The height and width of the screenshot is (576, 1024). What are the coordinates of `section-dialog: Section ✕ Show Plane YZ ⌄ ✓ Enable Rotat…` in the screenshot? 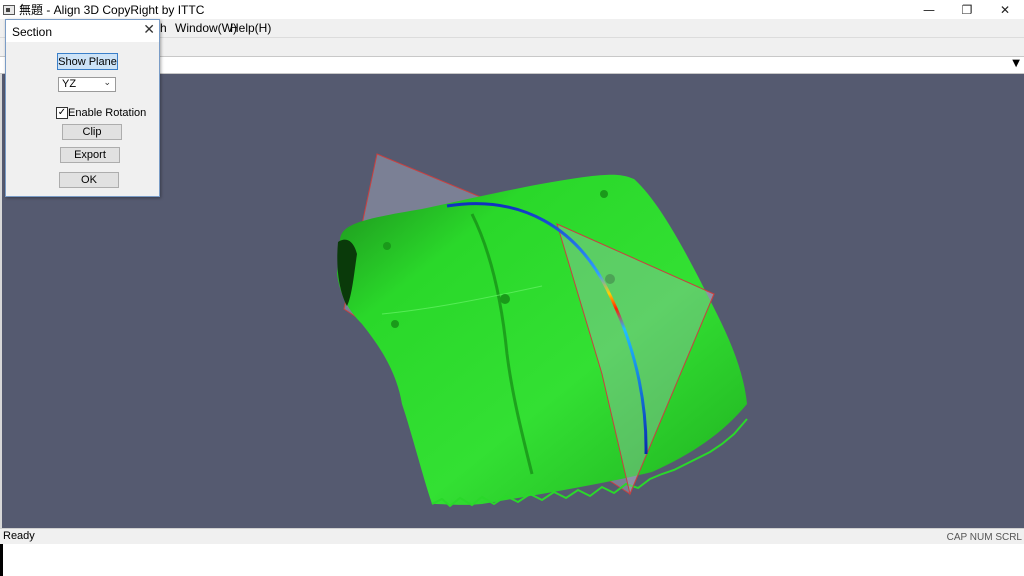 It's located at (82, 108).